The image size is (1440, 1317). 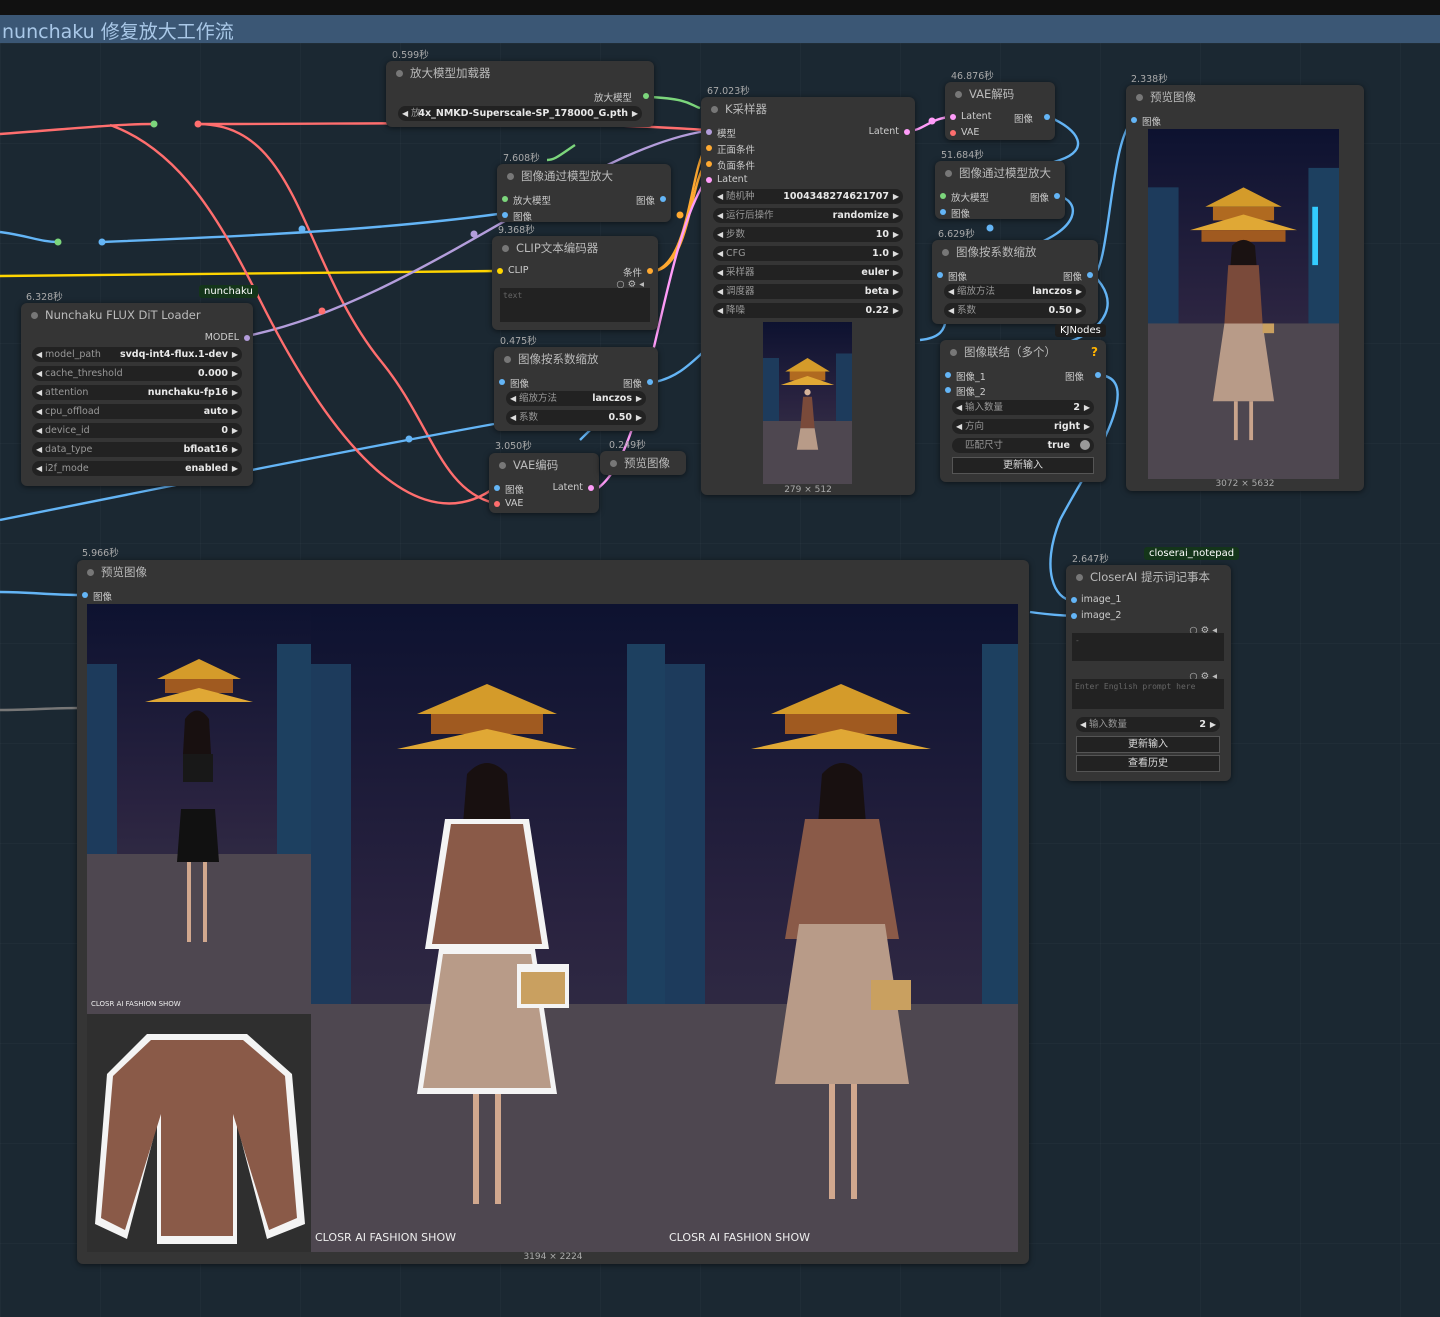 I want to click on cpu-offload-widget: ◀ cpu_offload auto ▶, so click(x=137, y=411).